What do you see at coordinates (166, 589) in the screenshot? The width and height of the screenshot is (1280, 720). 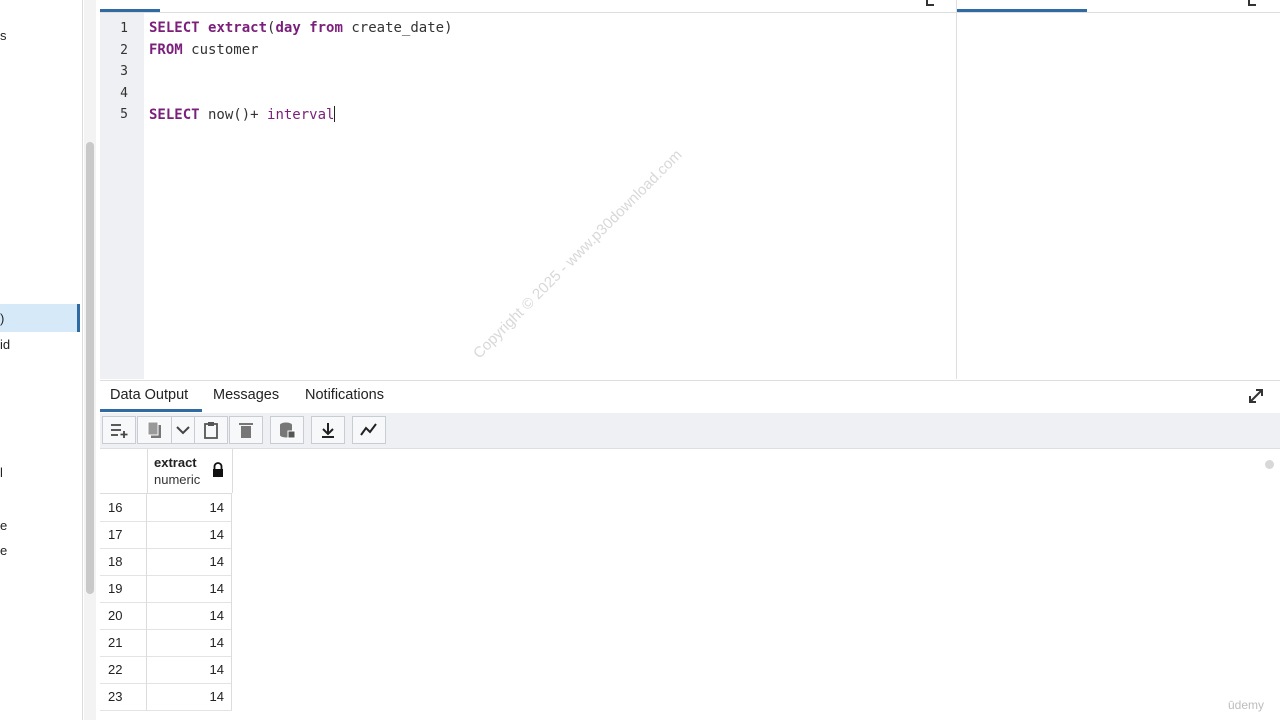 I see `table-row: 19 14` at bounding box center [166, 589].